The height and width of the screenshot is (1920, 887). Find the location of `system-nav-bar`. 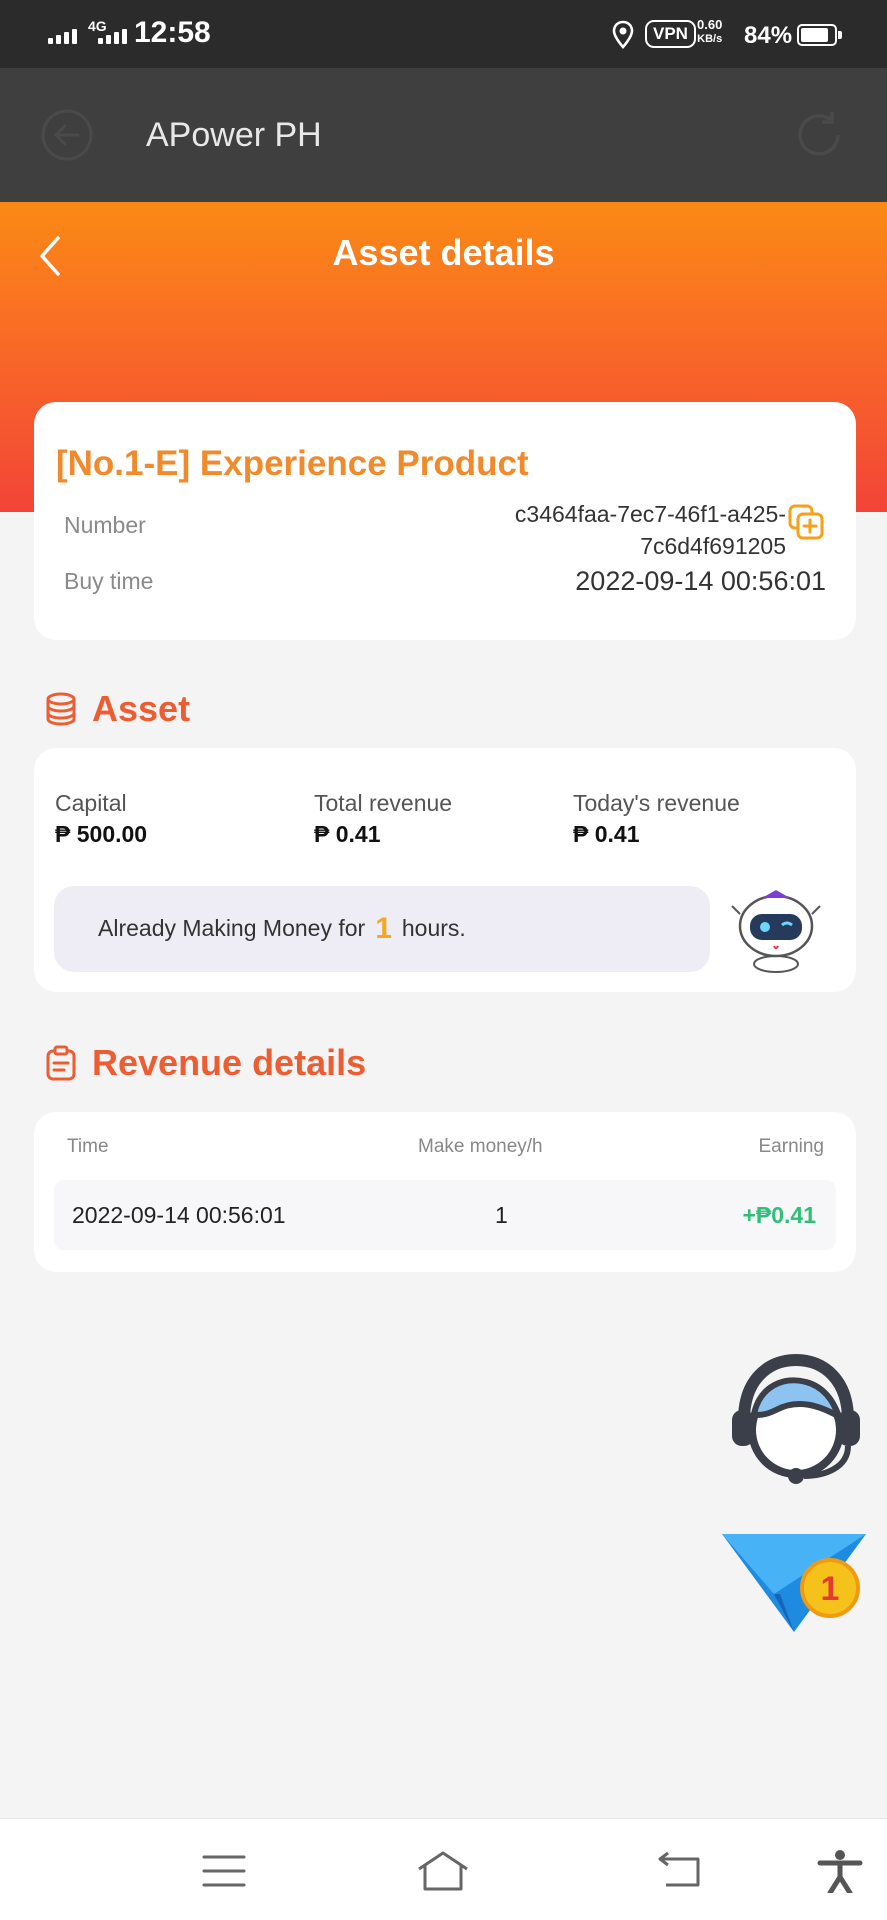

system-nav-bar is located at coordinates (443, 1869).